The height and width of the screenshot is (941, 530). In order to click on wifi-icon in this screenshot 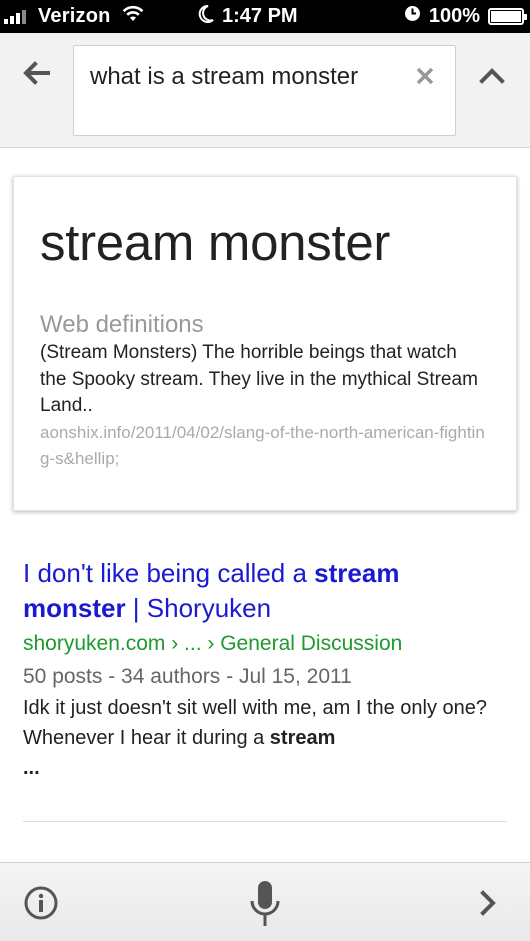, I will do `click(133, 17)`.